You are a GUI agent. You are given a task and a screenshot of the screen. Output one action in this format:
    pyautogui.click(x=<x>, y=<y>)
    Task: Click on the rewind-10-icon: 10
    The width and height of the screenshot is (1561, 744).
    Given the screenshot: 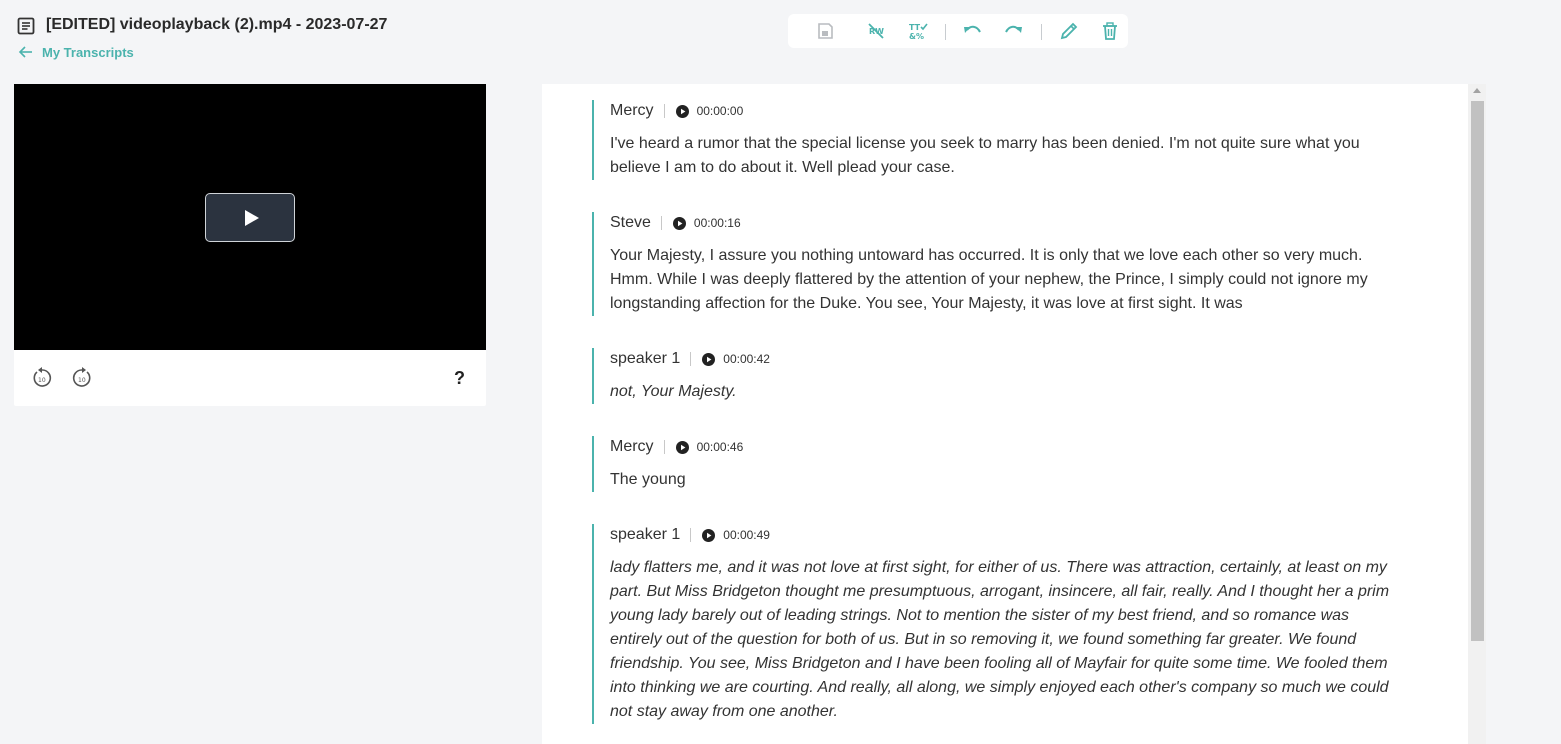 What is the action you would take?
    pyautogui.click(x=42, y=377)
    